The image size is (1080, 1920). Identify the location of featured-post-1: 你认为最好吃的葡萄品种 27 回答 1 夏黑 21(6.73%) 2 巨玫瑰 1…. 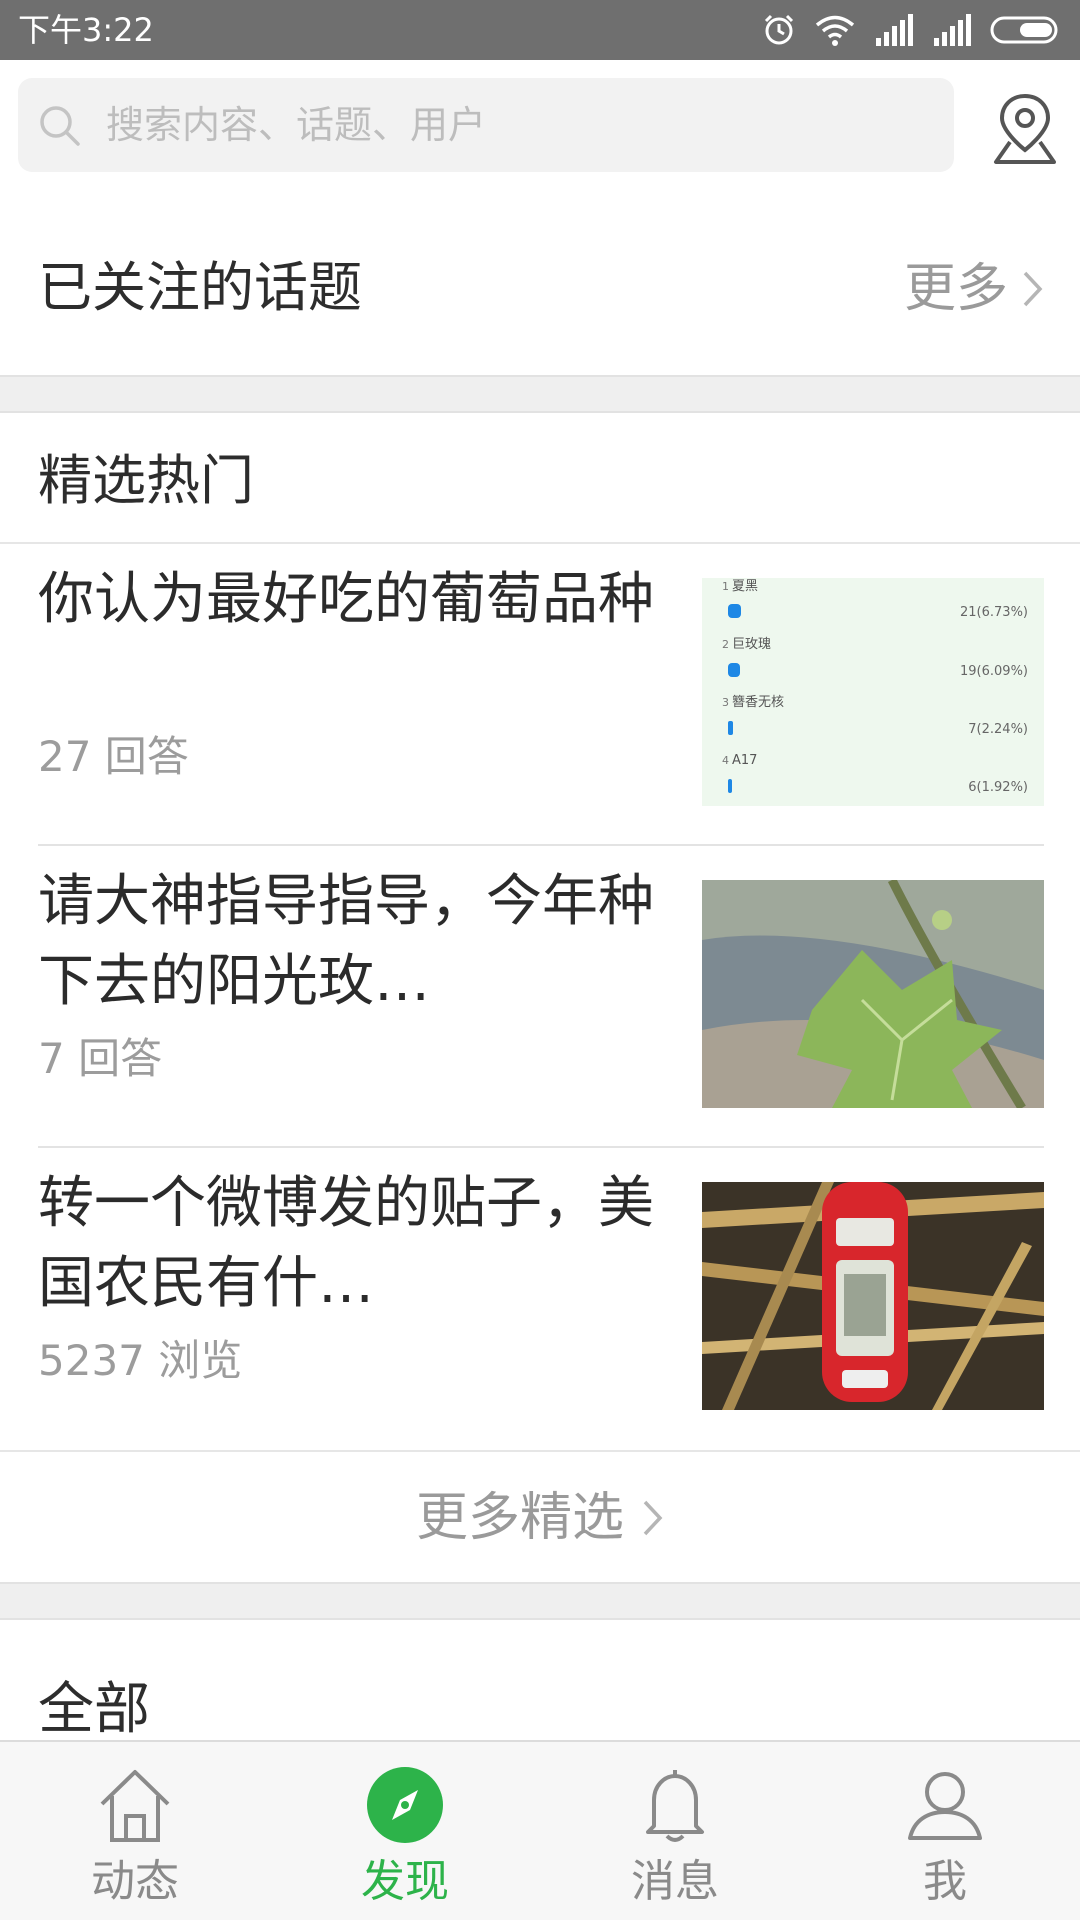
(541, 695).